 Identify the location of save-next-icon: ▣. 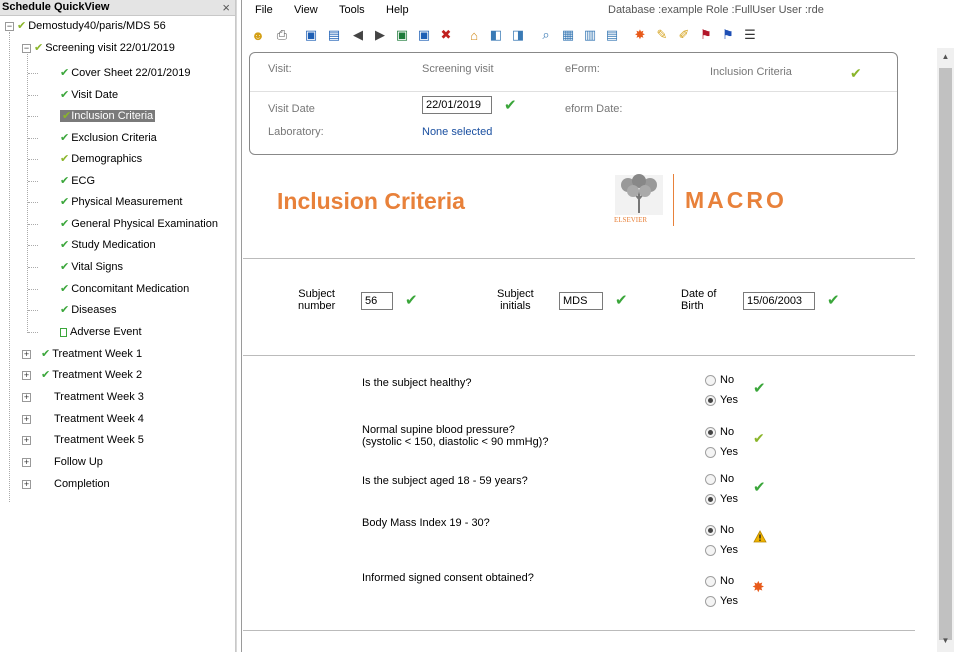
(402, 35).